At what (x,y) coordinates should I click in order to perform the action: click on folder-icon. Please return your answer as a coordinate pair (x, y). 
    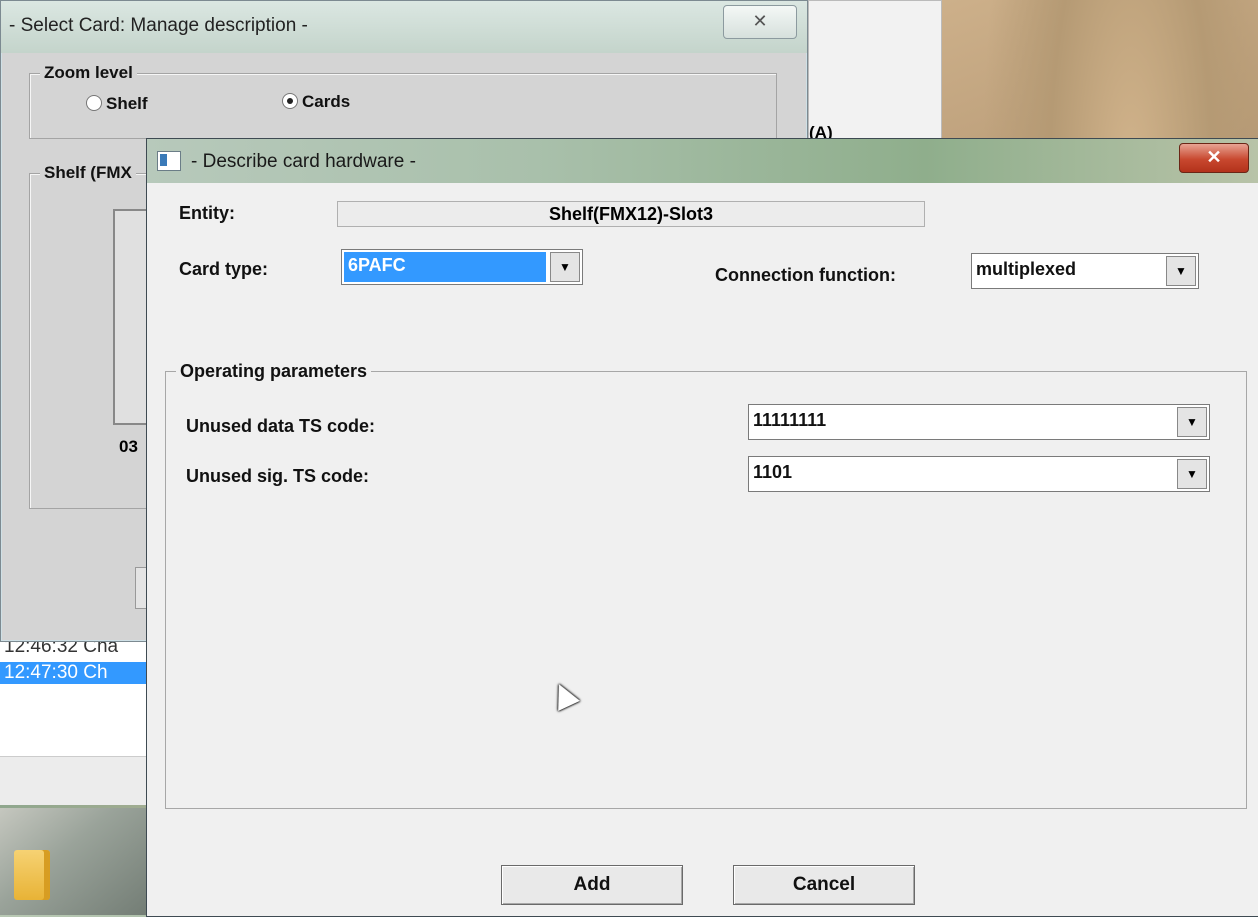
    Looking at the image, I should click on (32, 875).